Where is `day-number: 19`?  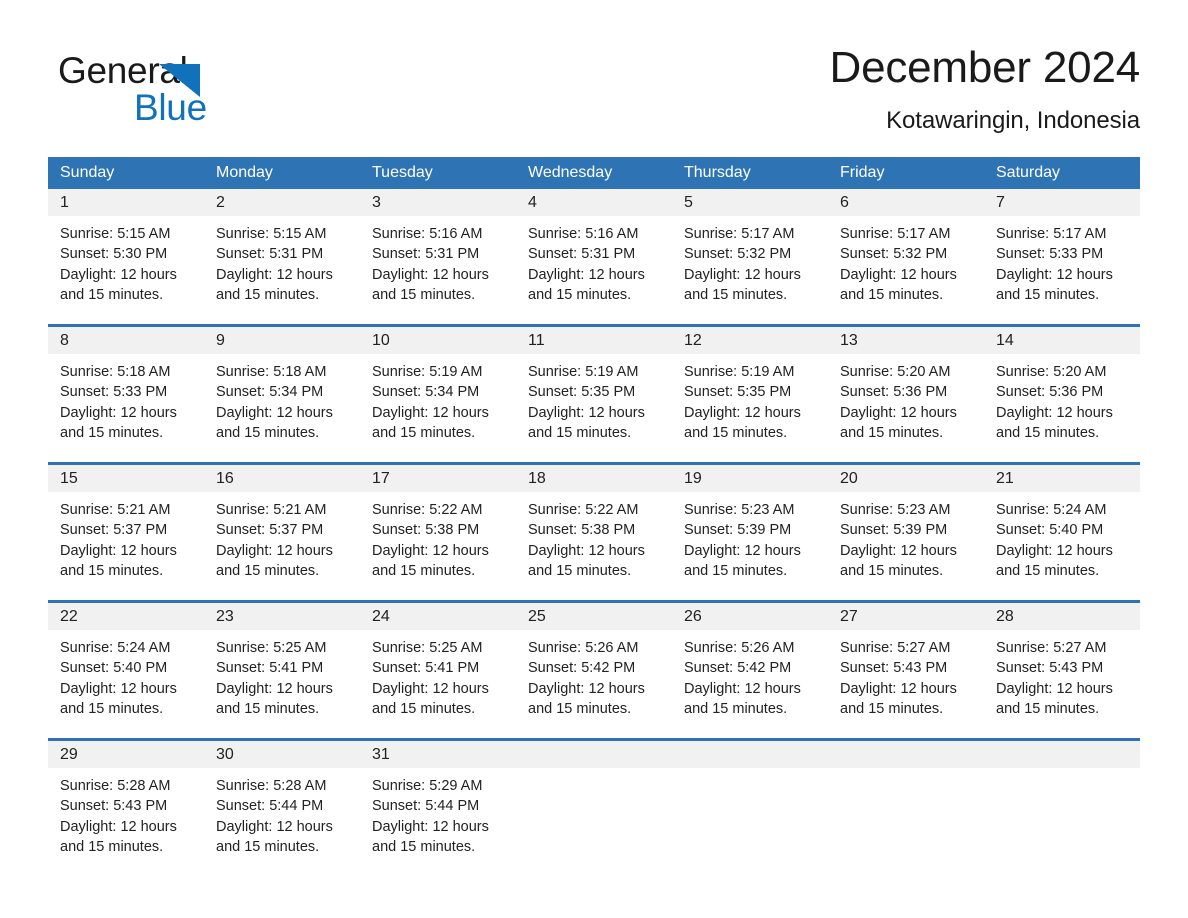 day-number: 19 is located at coordinates (750, 478).